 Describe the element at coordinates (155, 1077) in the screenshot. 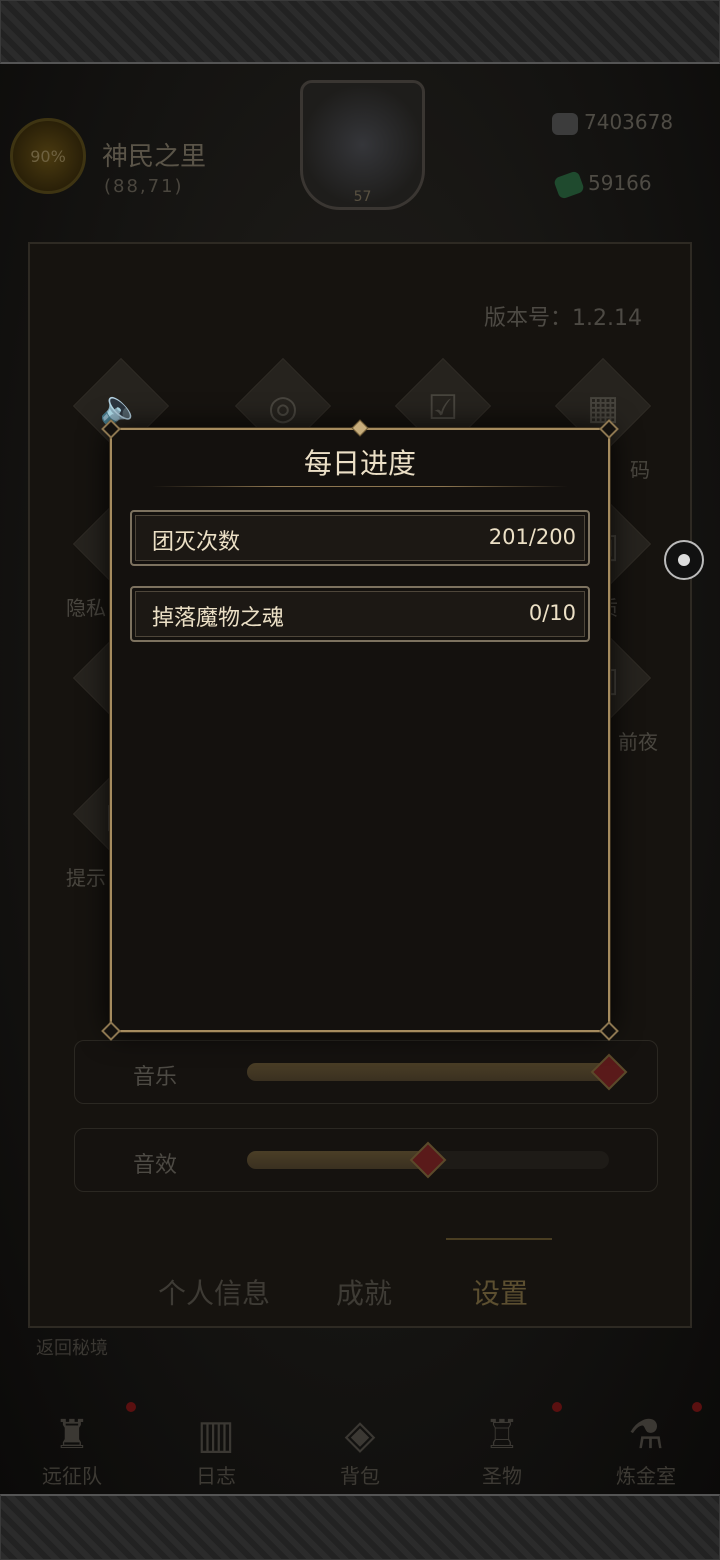

I see `music-label: 音乐` at that location.